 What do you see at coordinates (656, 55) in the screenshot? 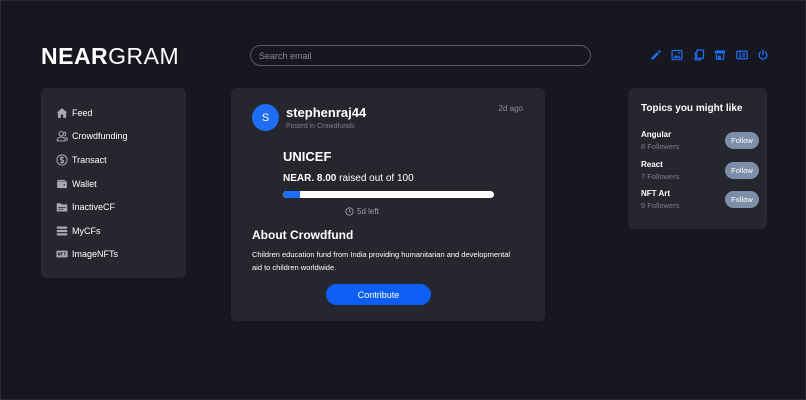
I see `pencil-icon` at bounding box center [656, 55].